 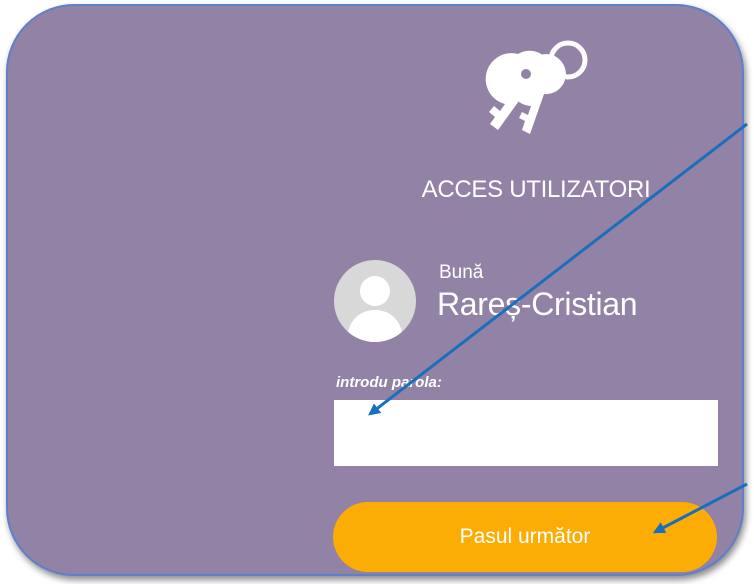 I want to click on page-title: ACCES UTILIZATORI, so click(x=536, y=189).